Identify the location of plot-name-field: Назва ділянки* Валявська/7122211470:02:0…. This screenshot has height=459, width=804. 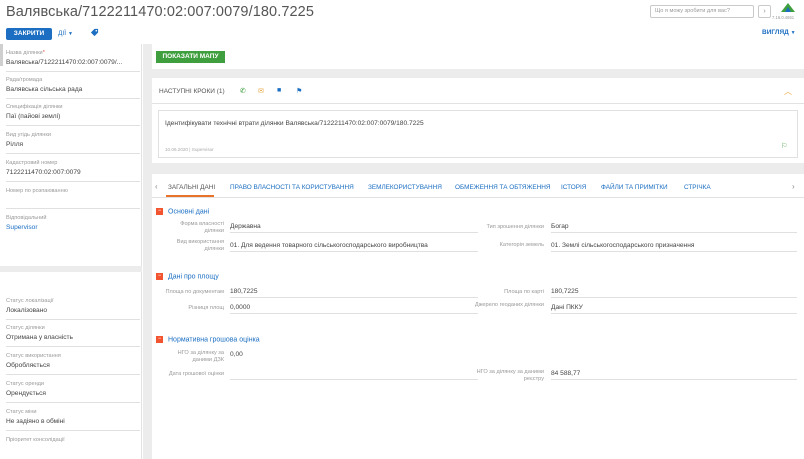
(73, 61).